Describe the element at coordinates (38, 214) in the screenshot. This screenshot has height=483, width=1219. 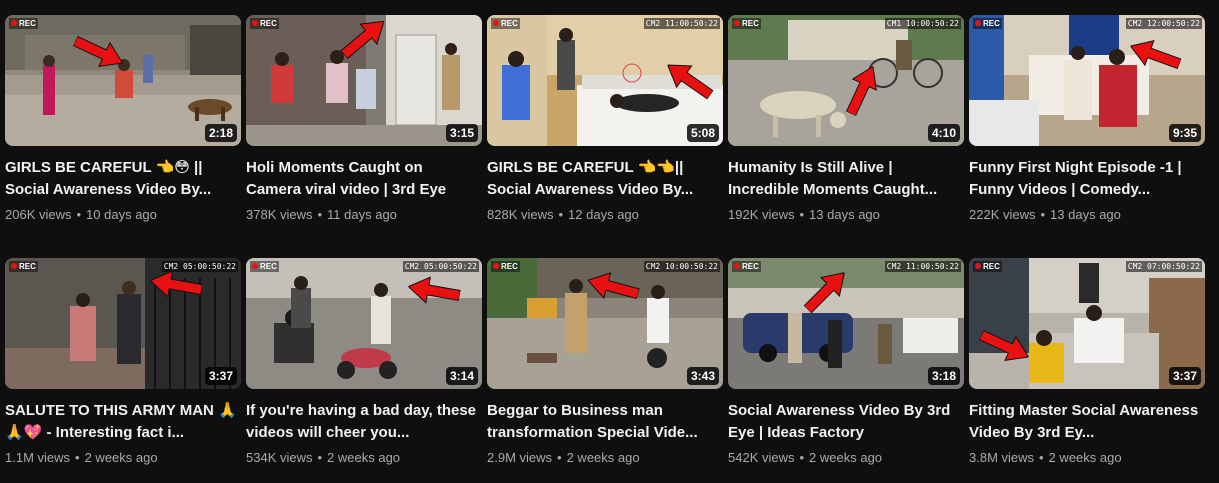
I see `view-count: 206K views` at that location.